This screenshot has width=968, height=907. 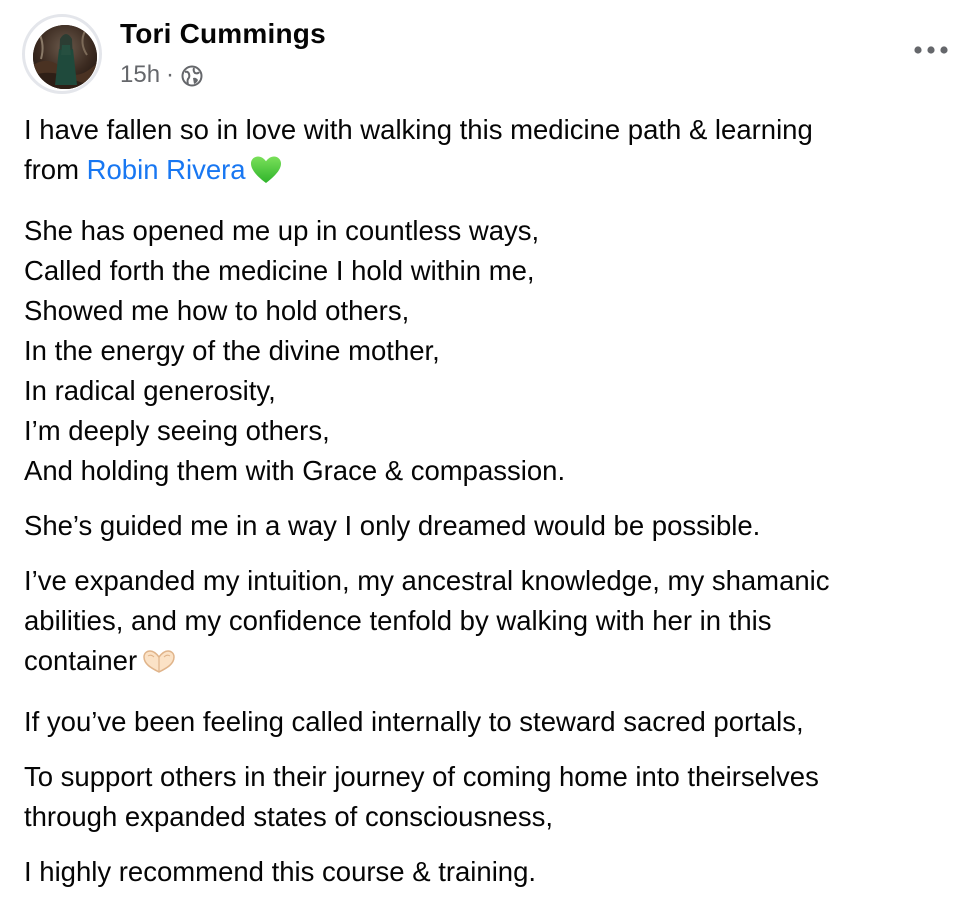 I want to click on more-options-icon, so click(x=931, y=50).